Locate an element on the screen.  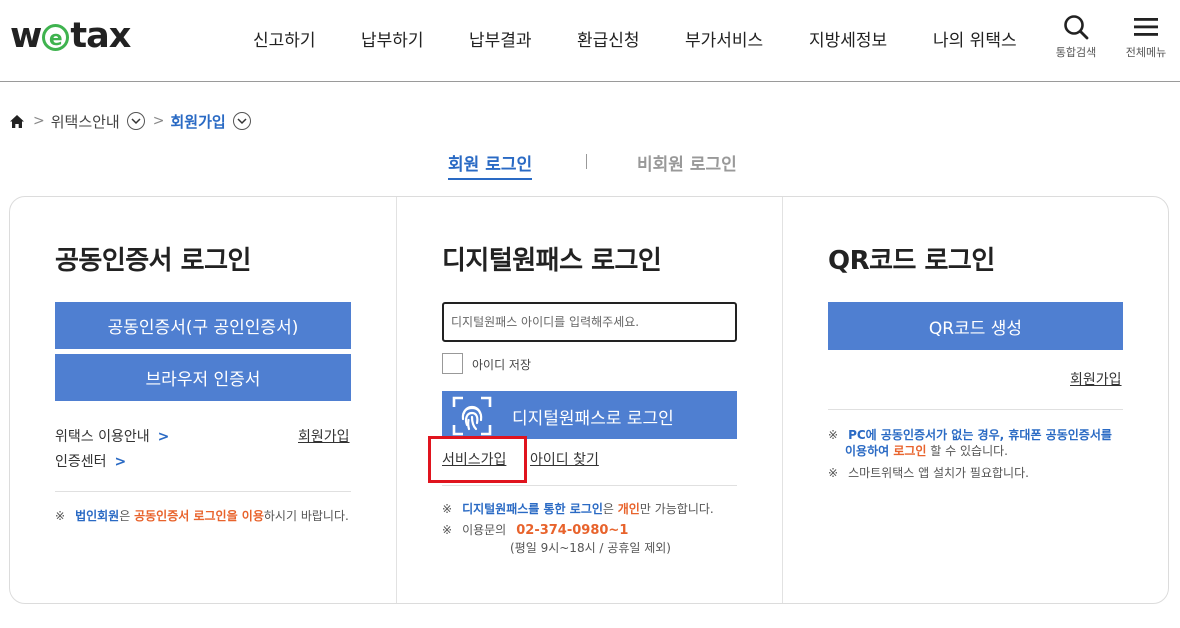
nav-item-extra-services: 부가서비스 is located at coordinates (724, 38).